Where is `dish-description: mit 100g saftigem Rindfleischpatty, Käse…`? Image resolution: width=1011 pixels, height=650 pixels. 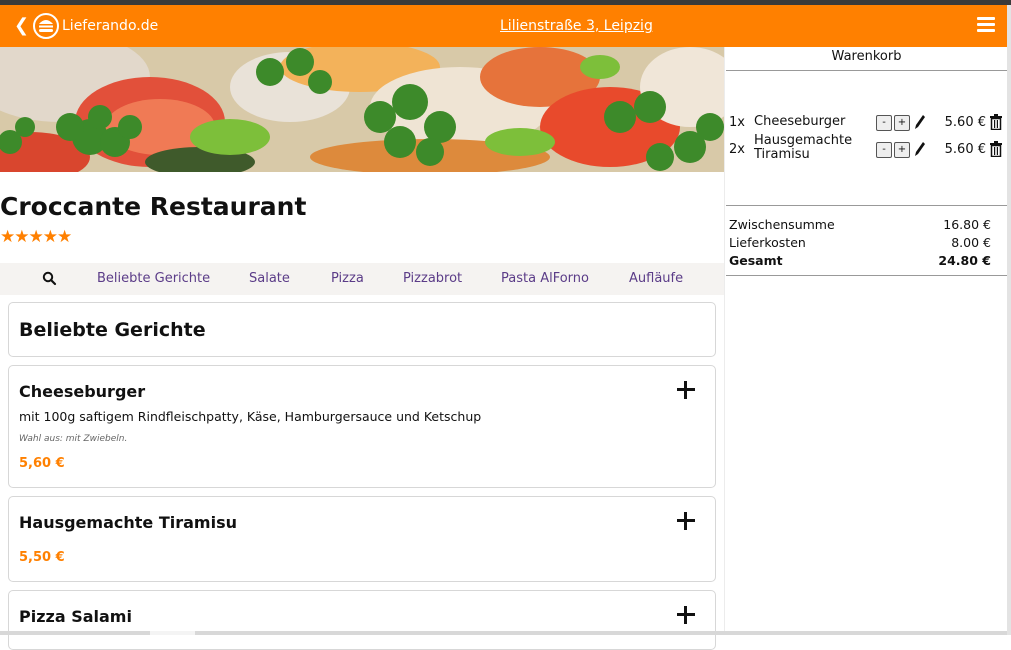 dish-description: mit 100g saftigem Rindfleischpatty, Käse… is located at coordinates (250, 416).